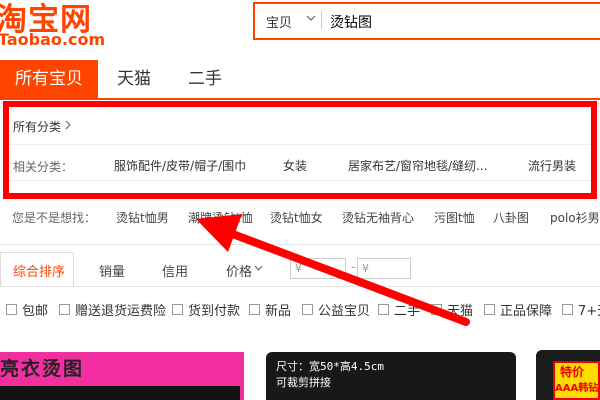 This screenshot has height=400, width=600. What do you see at coordinates (333, 270) in the screenshot?
I see `annotation-arrow-icon` at bounding box center [333, 270].